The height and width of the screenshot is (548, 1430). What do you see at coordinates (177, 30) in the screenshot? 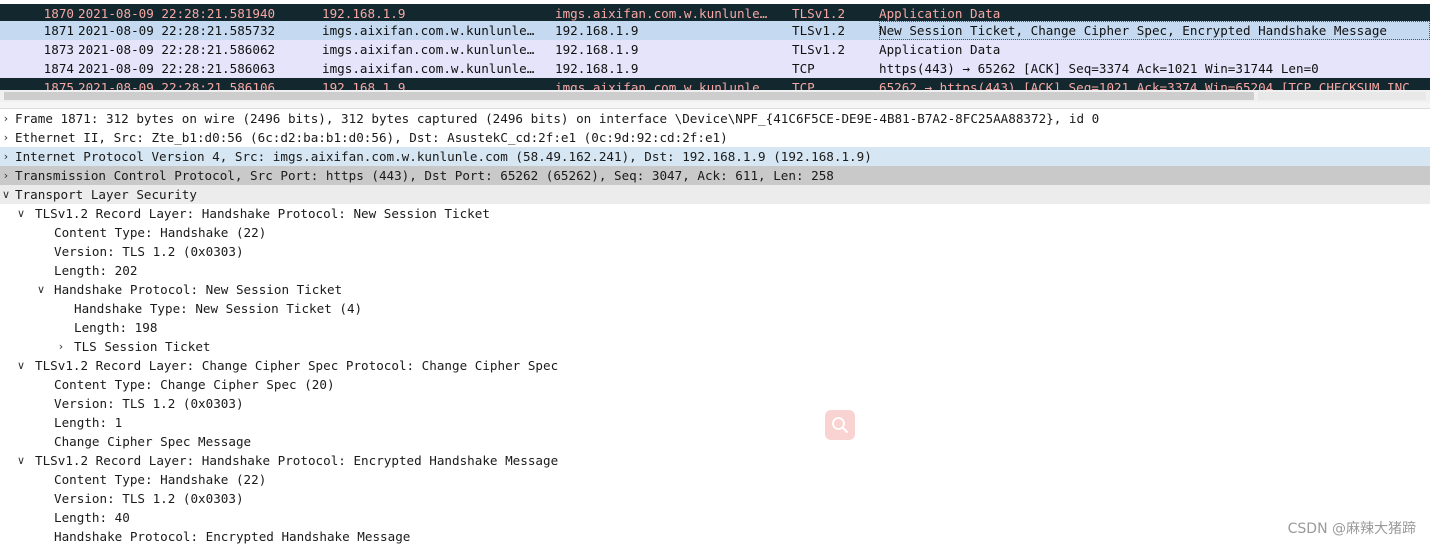
I see `packet-time: 2021-08-09 22:28:21.585732` at bounding box center [177, 30].